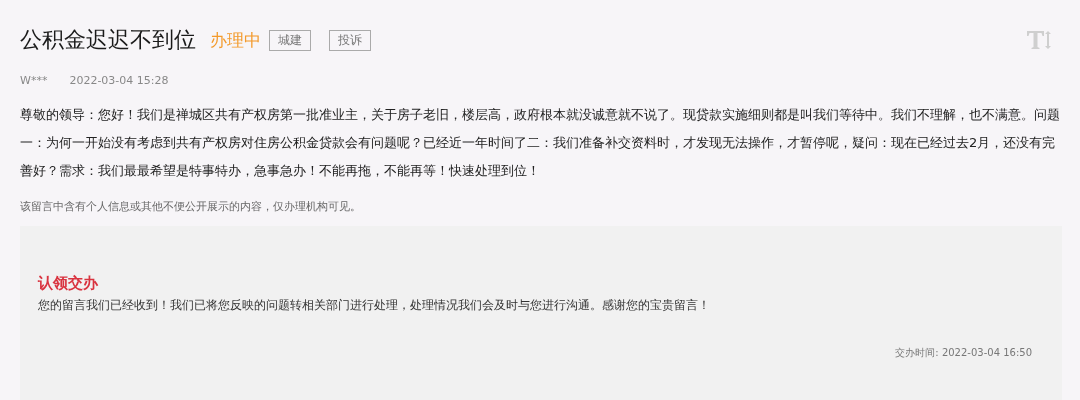 Image resolution: width=1080 pixels, height=400 pixels. Describe the element at coordinates (963, 353) in the screenshot. I see `assign-time: 交办时间: 2022-03-04 16:50` at that location.